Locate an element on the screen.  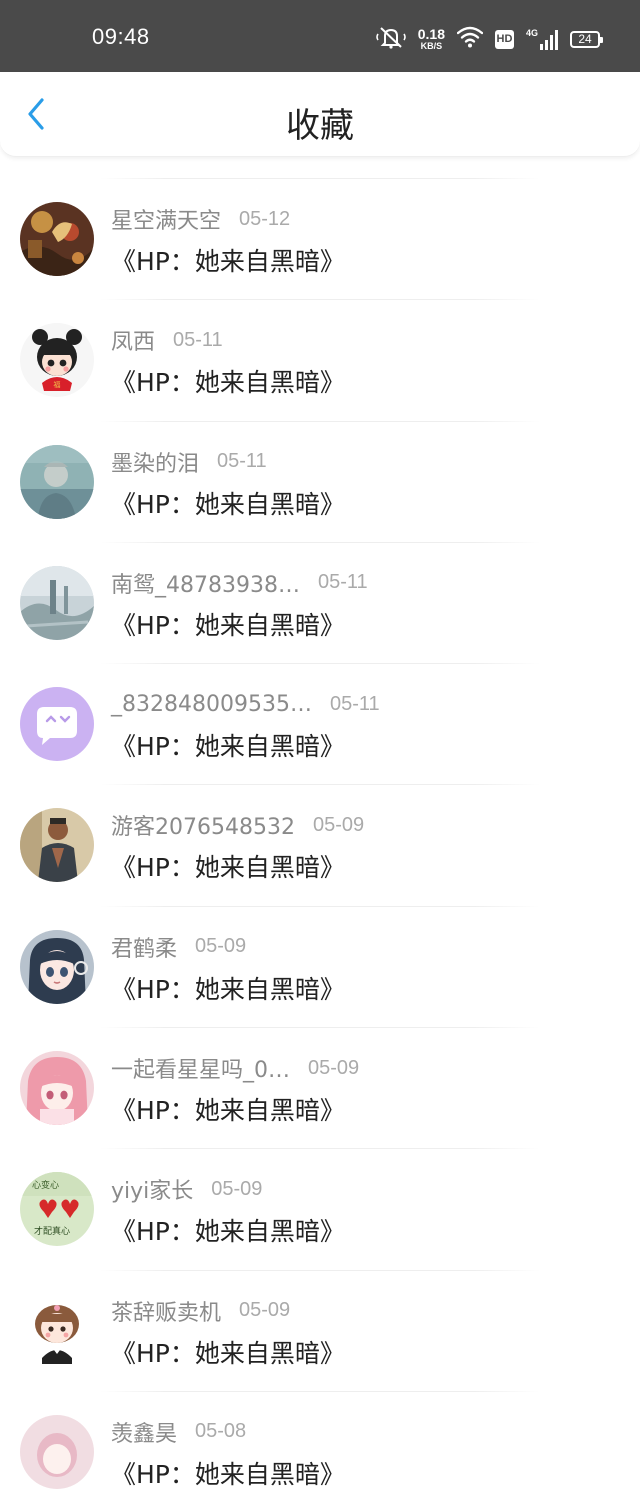
item-meta: 一起看星星吗_0… 05-09 is located at coordinates (235, 1068).